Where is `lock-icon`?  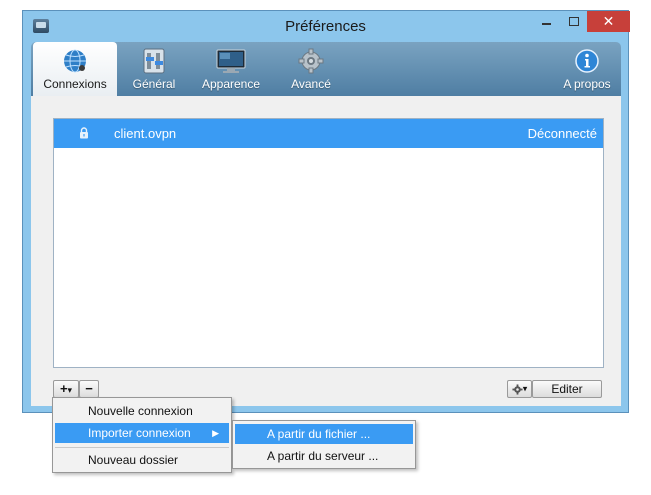
lock-icon is located at coordinates (84, 133).